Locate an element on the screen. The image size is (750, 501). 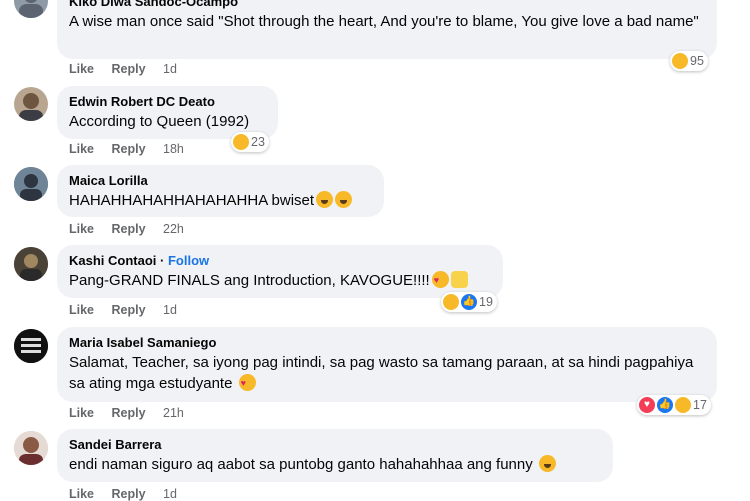
reaction-count: 19 is located at coordinates (486, 302).